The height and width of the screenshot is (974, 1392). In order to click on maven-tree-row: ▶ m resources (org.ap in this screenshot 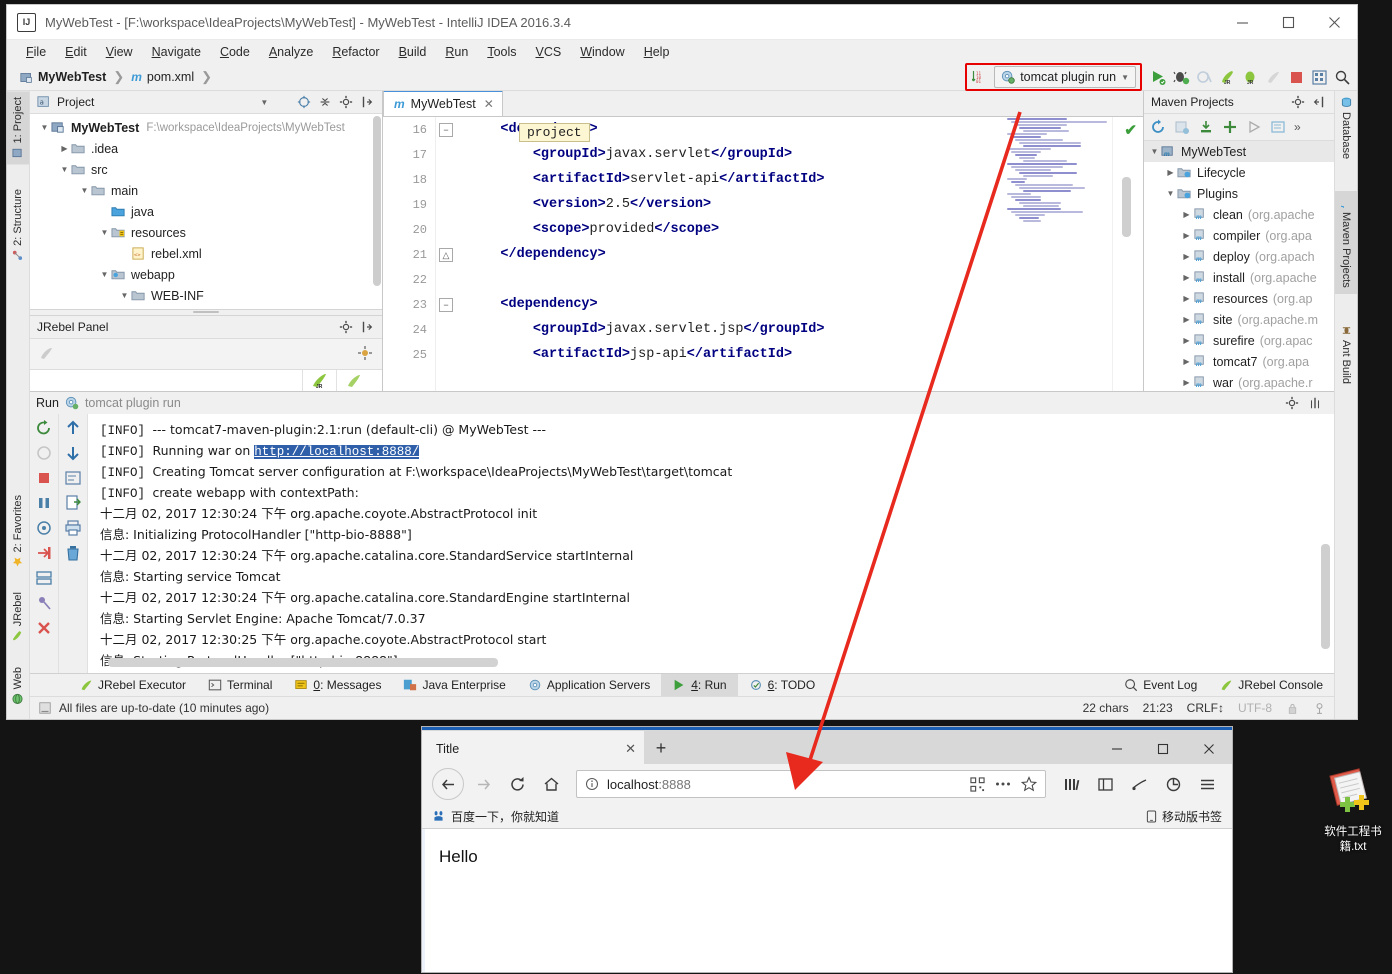, I will do `click(1239, 298)`.